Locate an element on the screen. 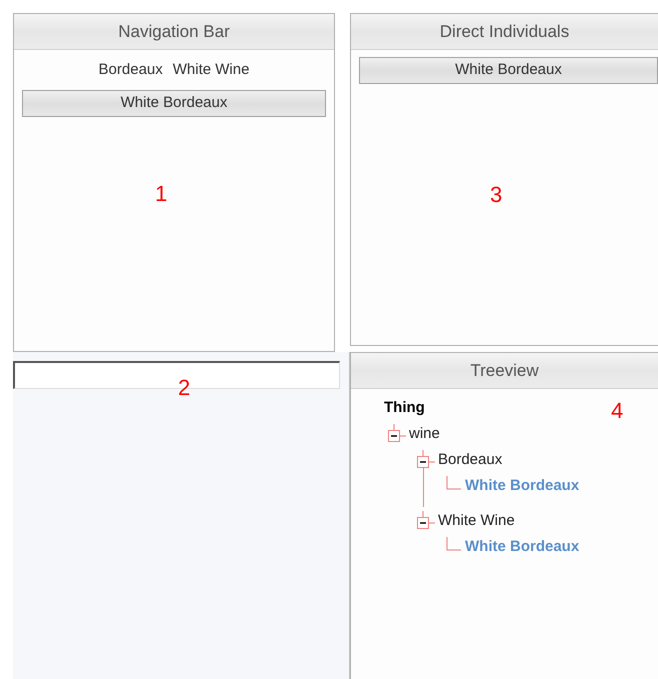 The image size is (658, 679). panel-header: Treeview is located at coordinates (504, 371).